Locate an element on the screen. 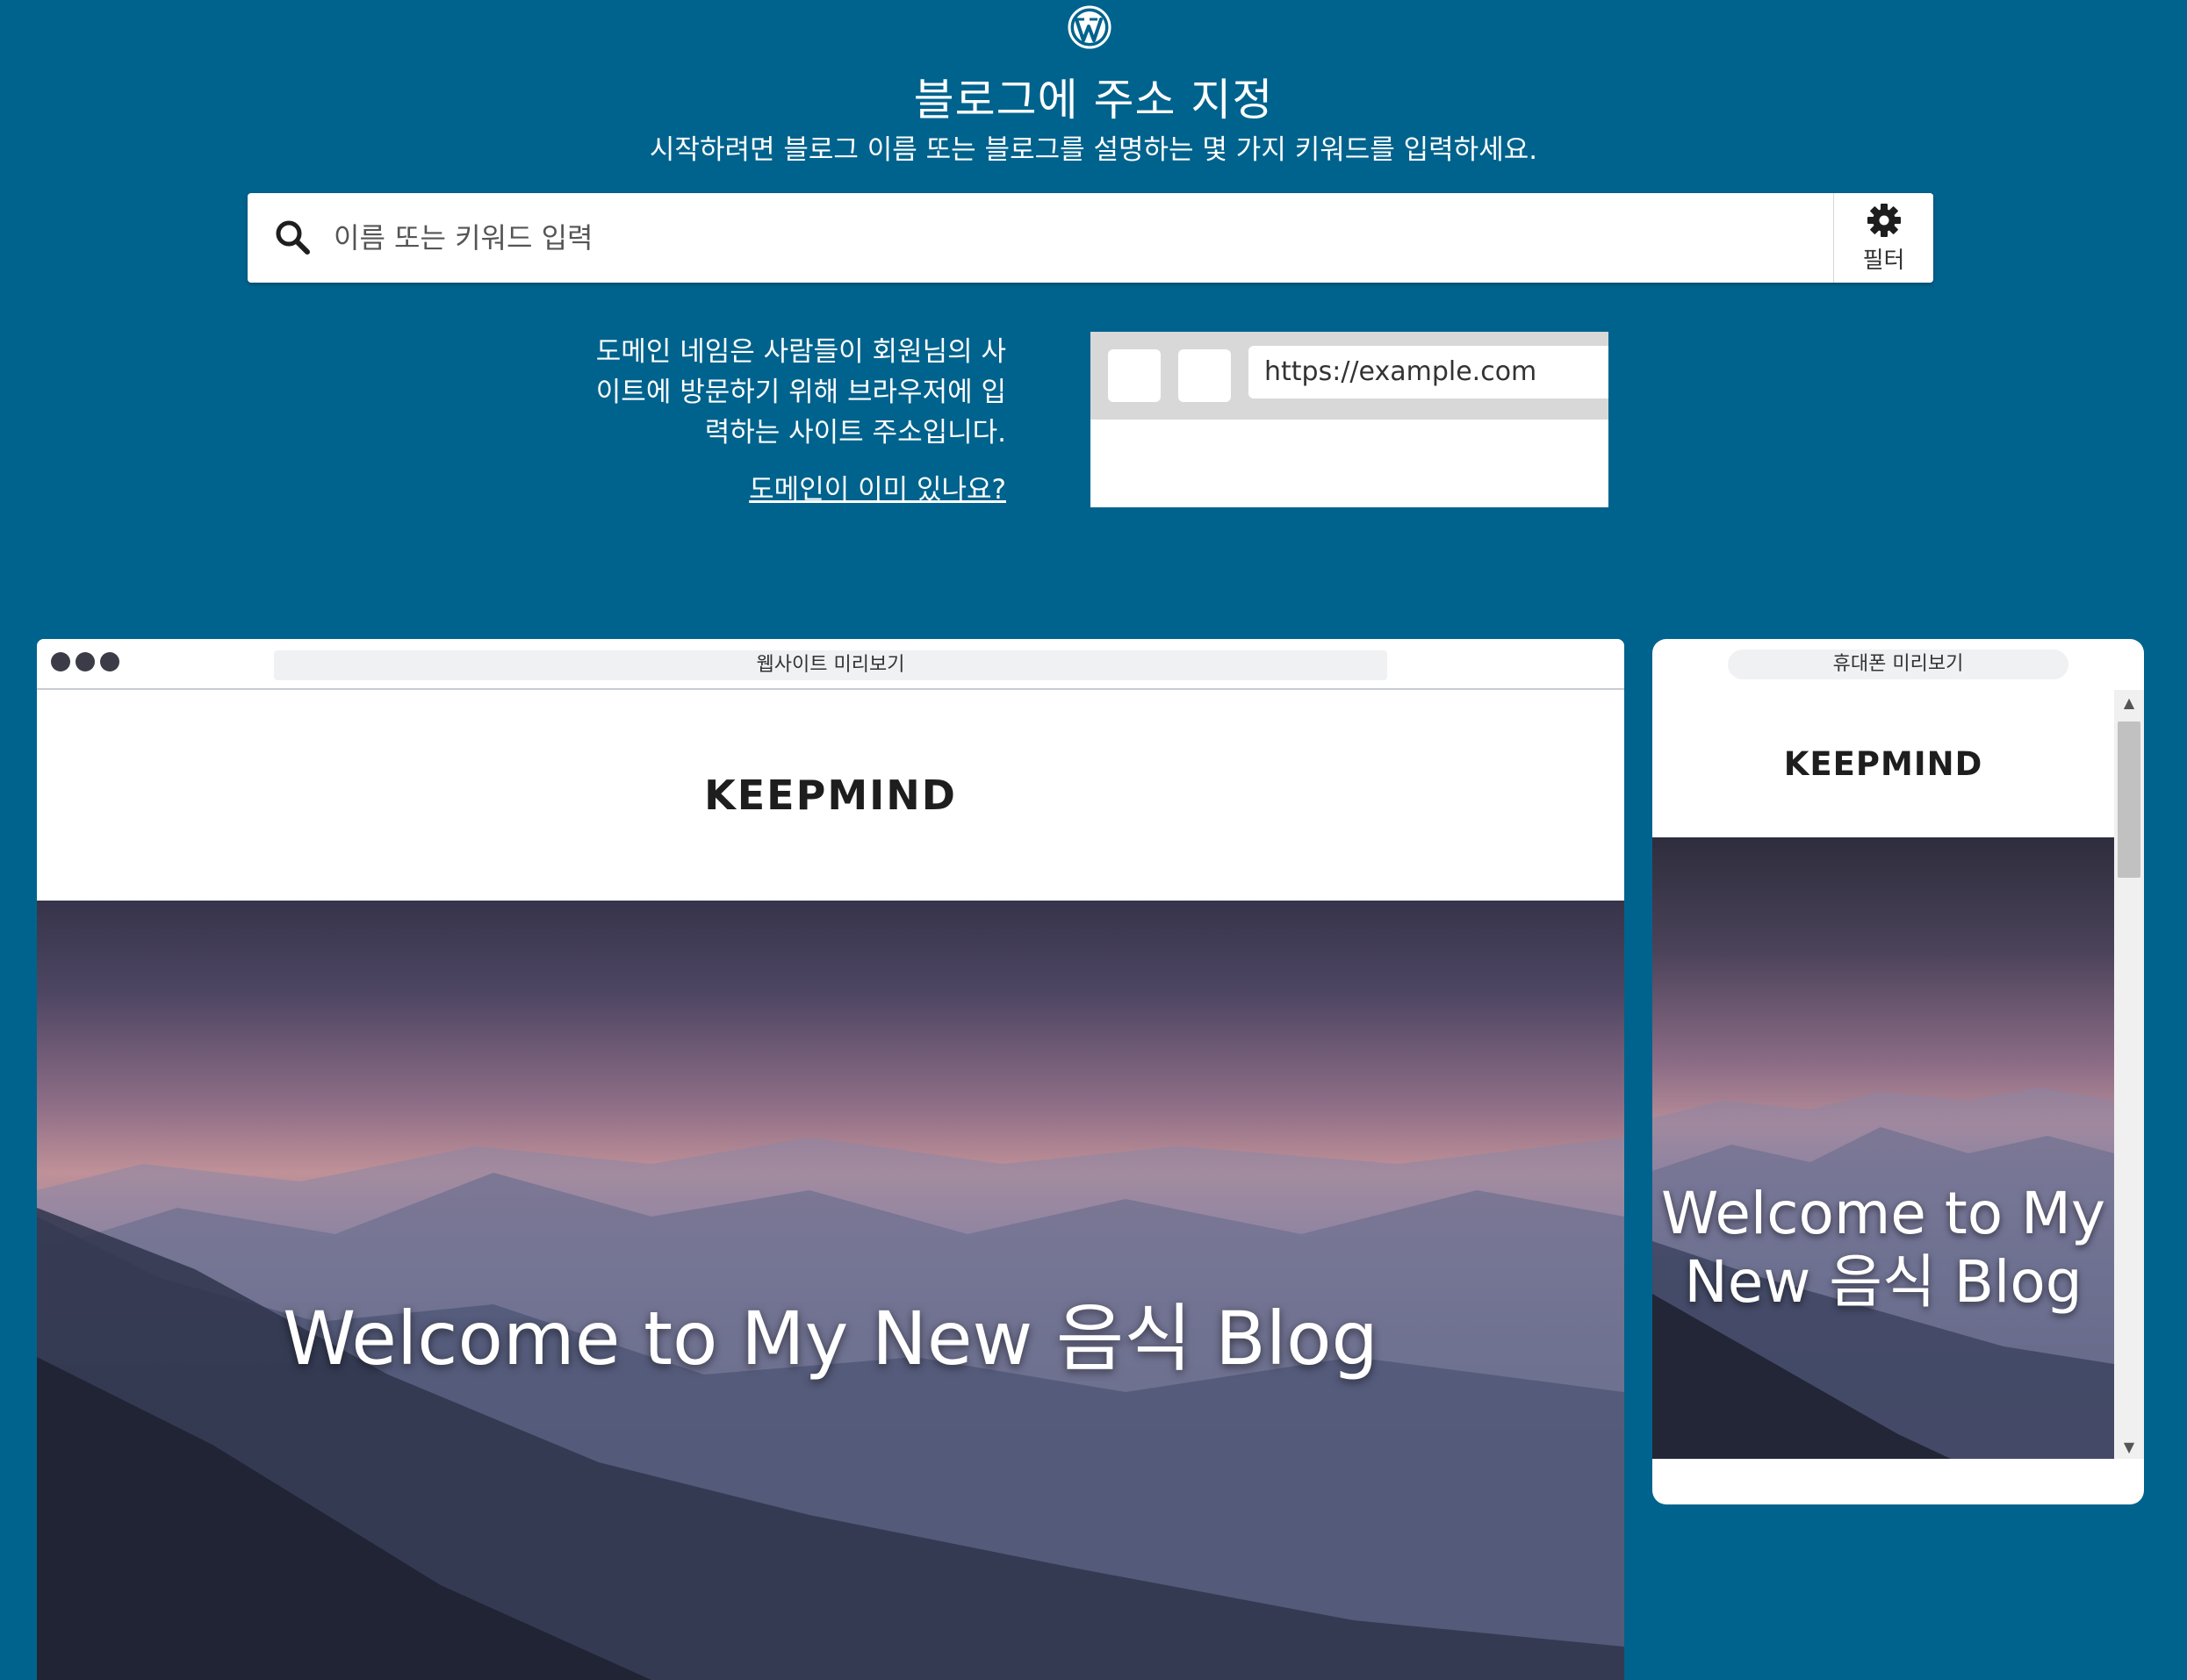 The image size is (2187, 1680). phone-hero-title-line: New 음식 Blog is located at coordinates (1883, 1282).